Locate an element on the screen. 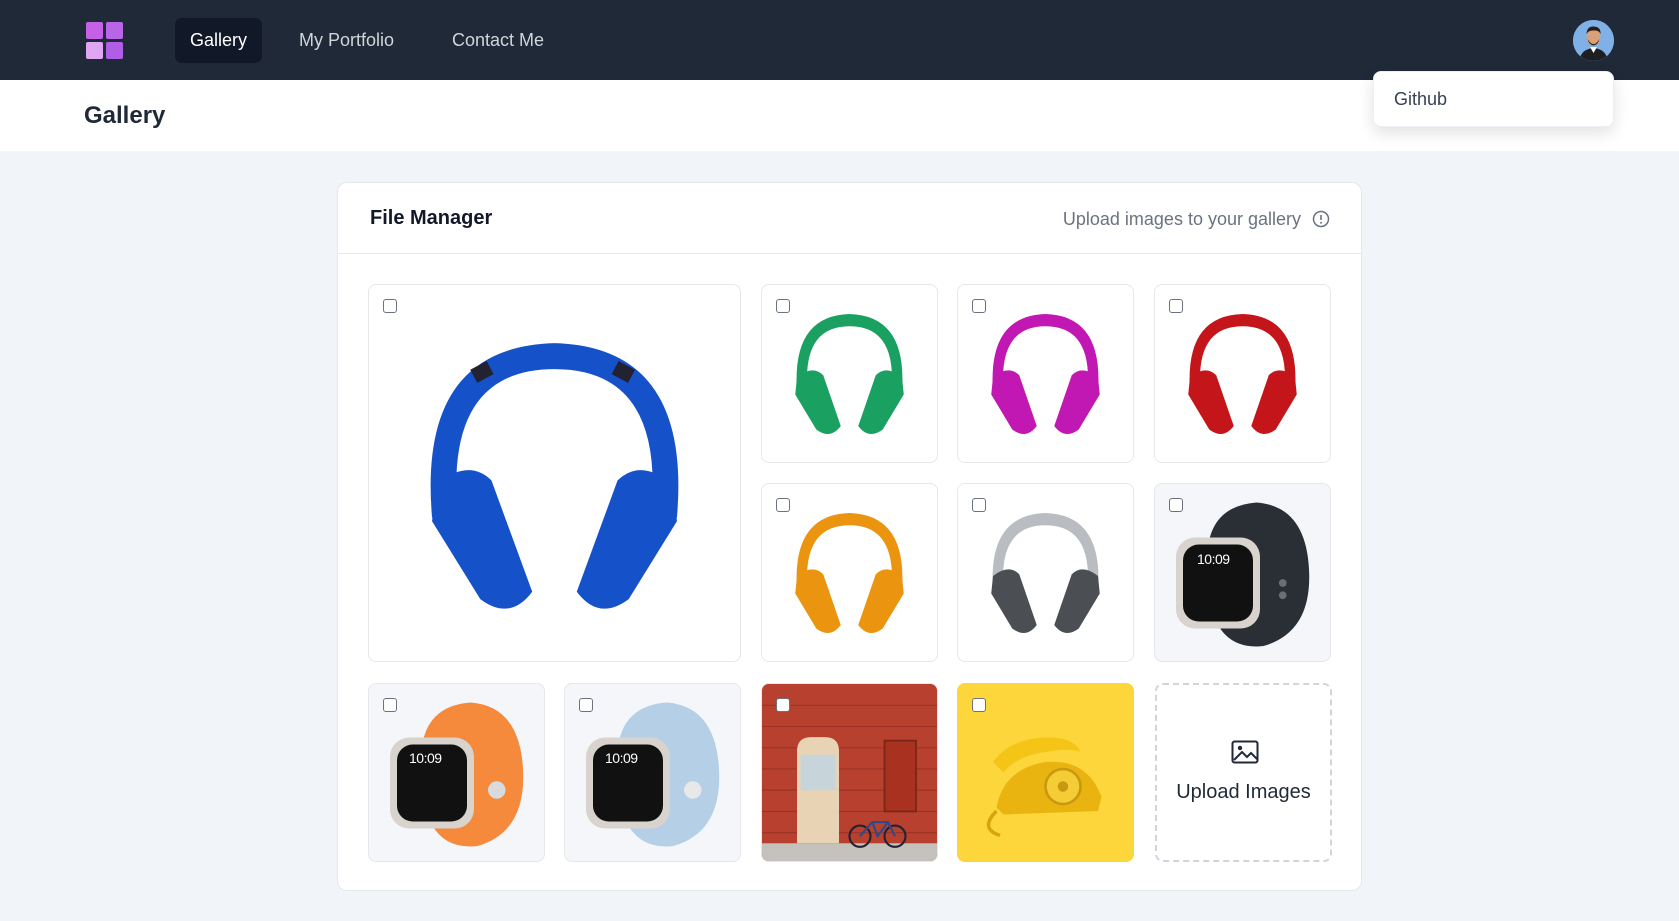  user-avatar is located at coordinates (1593, 40).